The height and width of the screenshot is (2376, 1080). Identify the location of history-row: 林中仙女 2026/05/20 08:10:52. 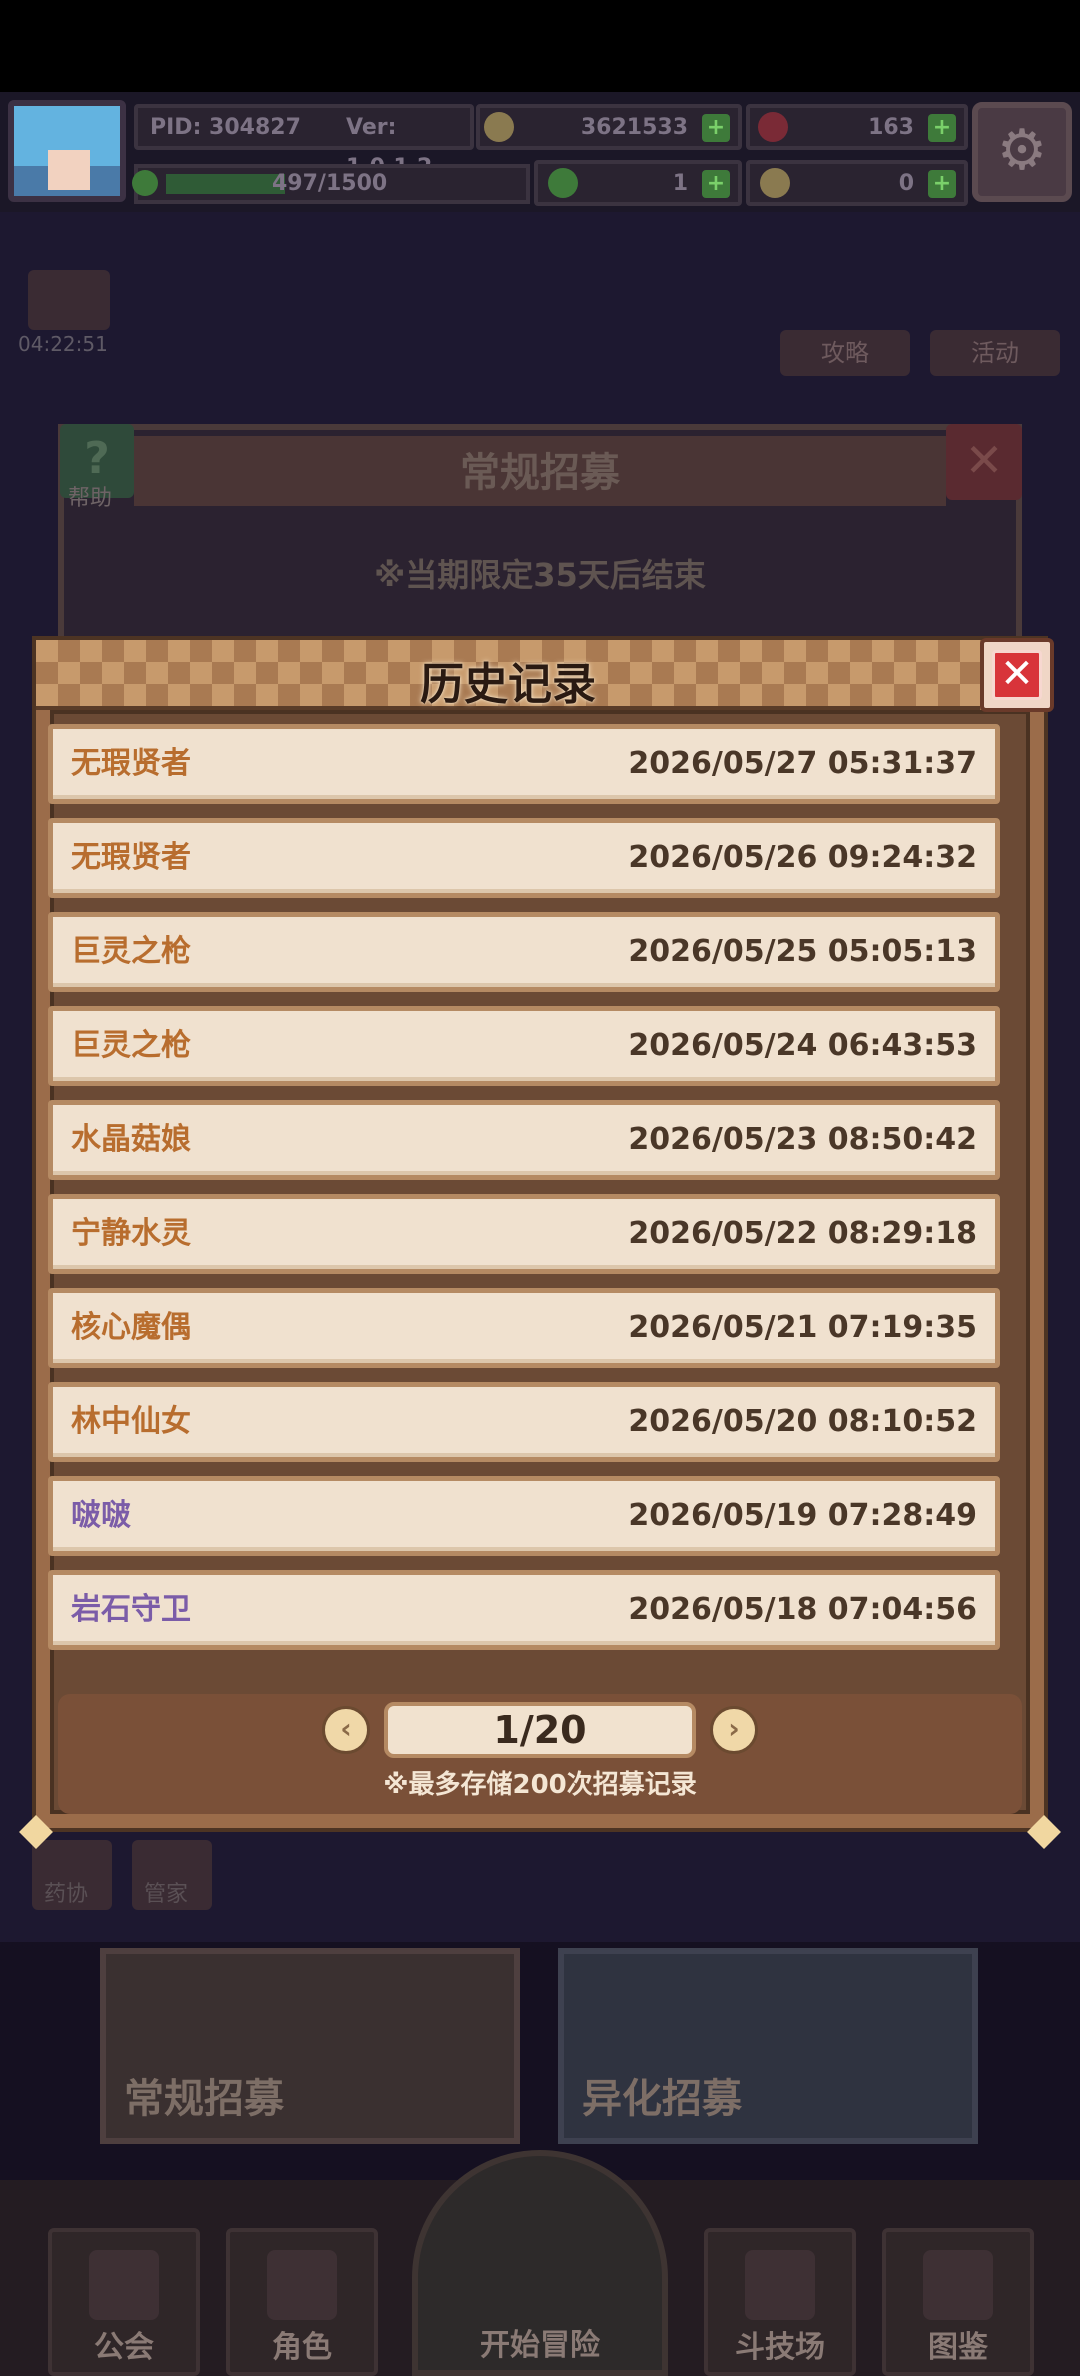
(524, 1422).